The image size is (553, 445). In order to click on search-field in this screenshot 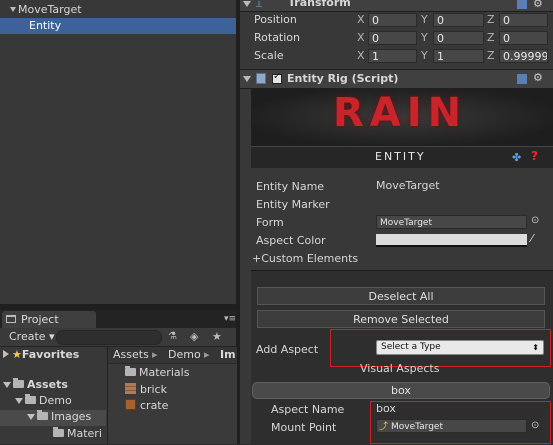, I will do `click(109, 337)`.